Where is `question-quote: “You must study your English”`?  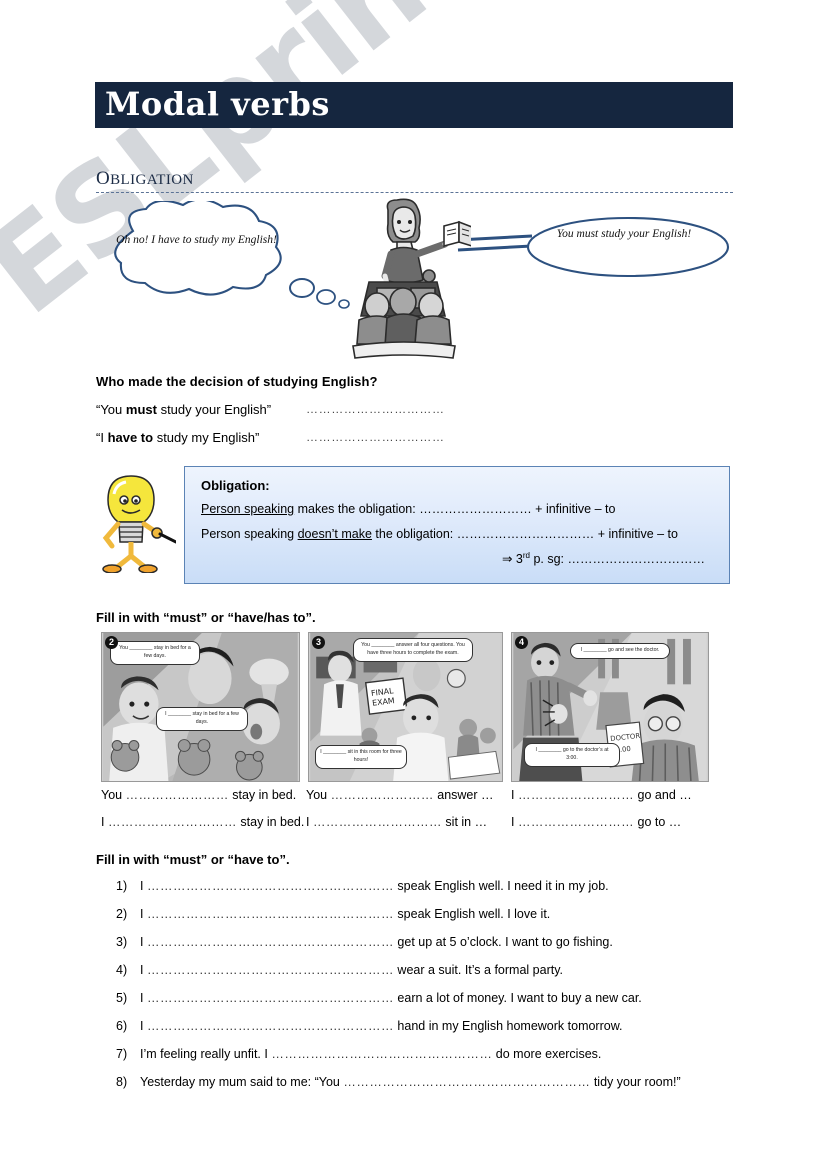 question-quote: “You must study your English” is located at coordinates (201, 409).